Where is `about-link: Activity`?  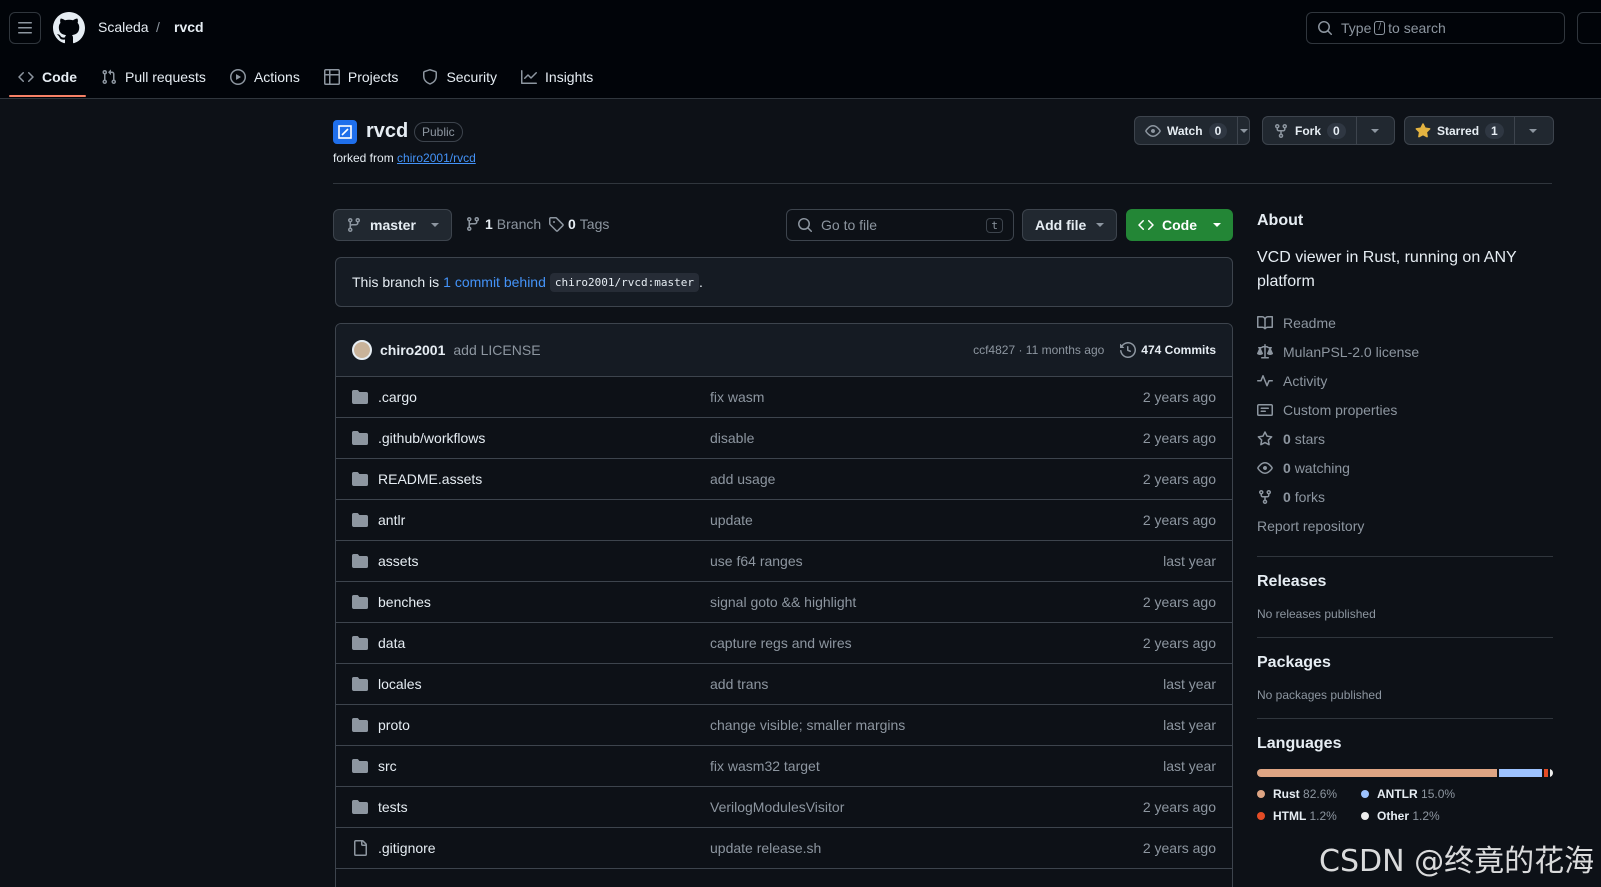
about-link: Activity is located at coordinates (1405, 380).